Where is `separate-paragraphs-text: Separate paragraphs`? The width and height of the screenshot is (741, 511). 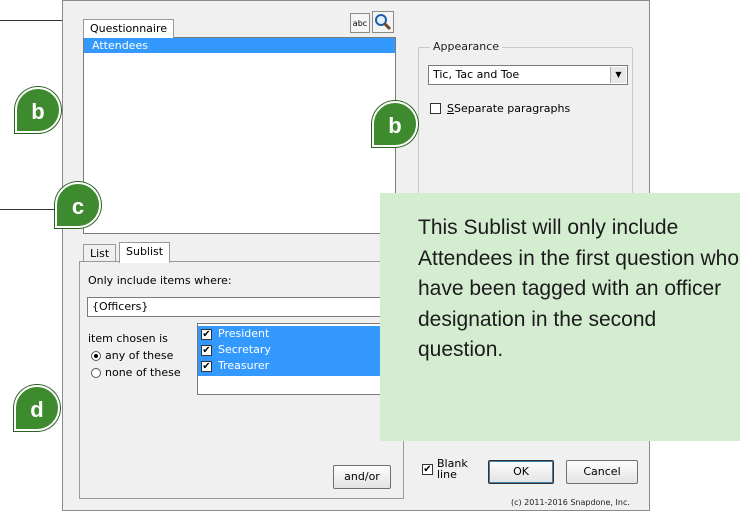
separate-paragraphs-text: Separate paragraphs is located at coordinates (512, 108).